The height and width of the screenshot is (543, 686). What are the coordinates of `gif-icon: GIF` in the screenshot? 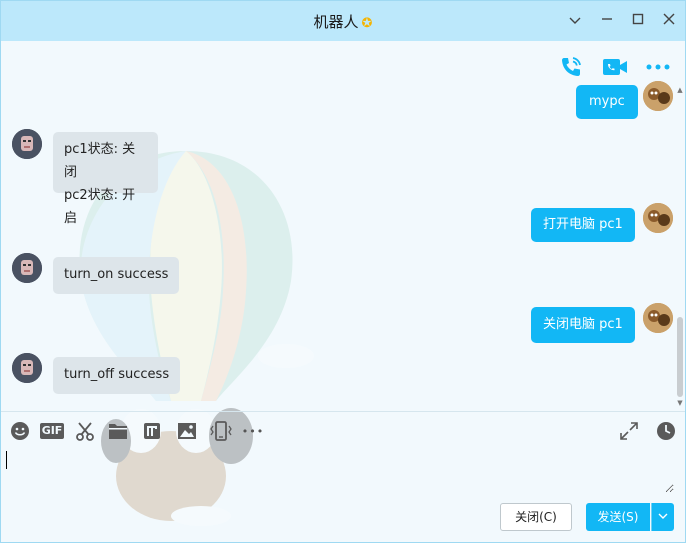 It's located at (52, 431).